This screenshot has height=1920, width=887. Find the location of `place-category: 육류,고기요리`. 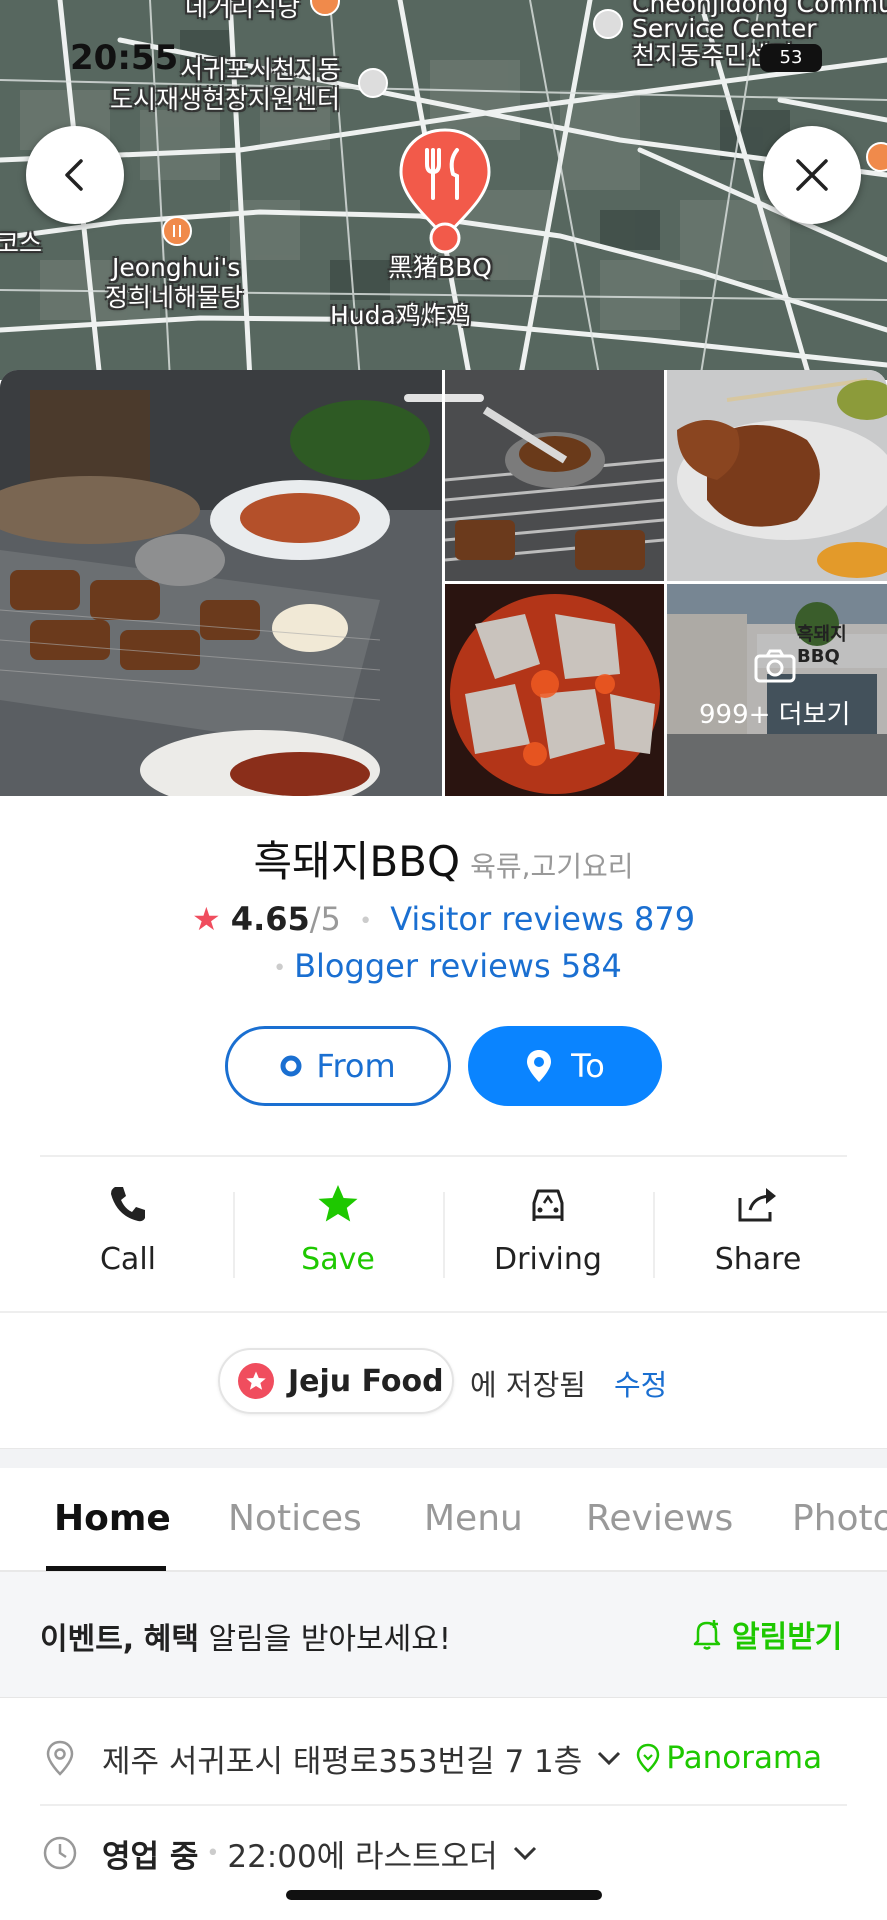

place-category: 육류,고기요리 is located at coordinates (552, 866).